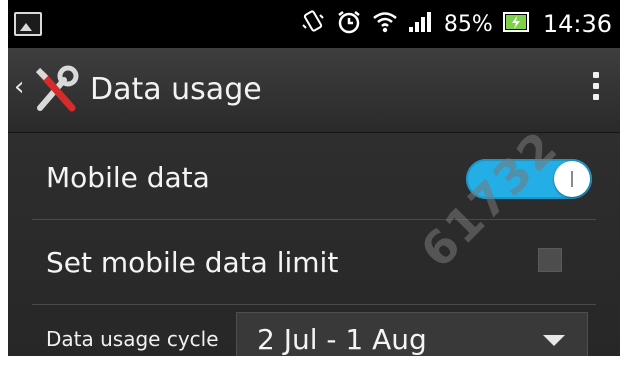 The image size is (628, 383). I want to click on image-notification-icon, so click(28, 24).